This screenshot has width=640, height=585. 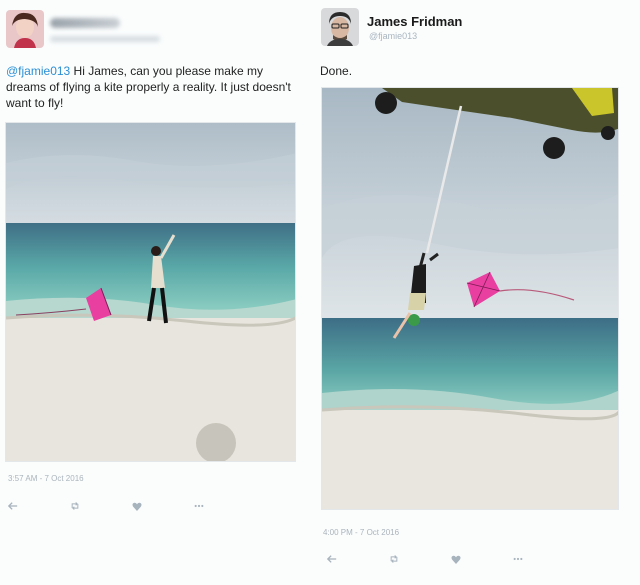 I want to click on blurred-name, so click(x=85, y=23).